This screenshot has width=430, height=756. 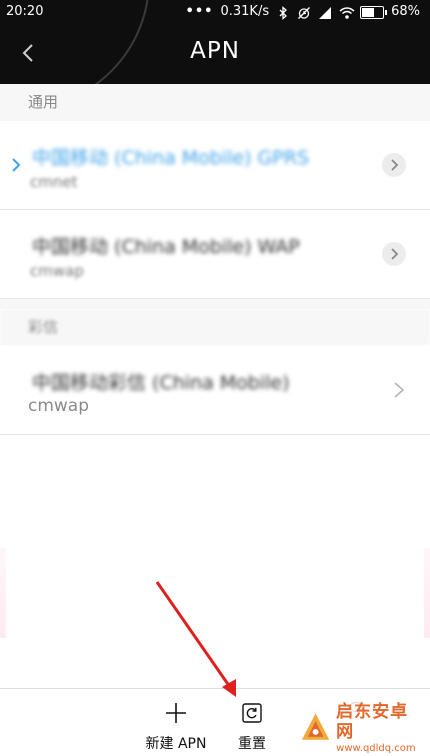 I want to click on watermark-name: 启东安卓网, so click(x=372, y=721).